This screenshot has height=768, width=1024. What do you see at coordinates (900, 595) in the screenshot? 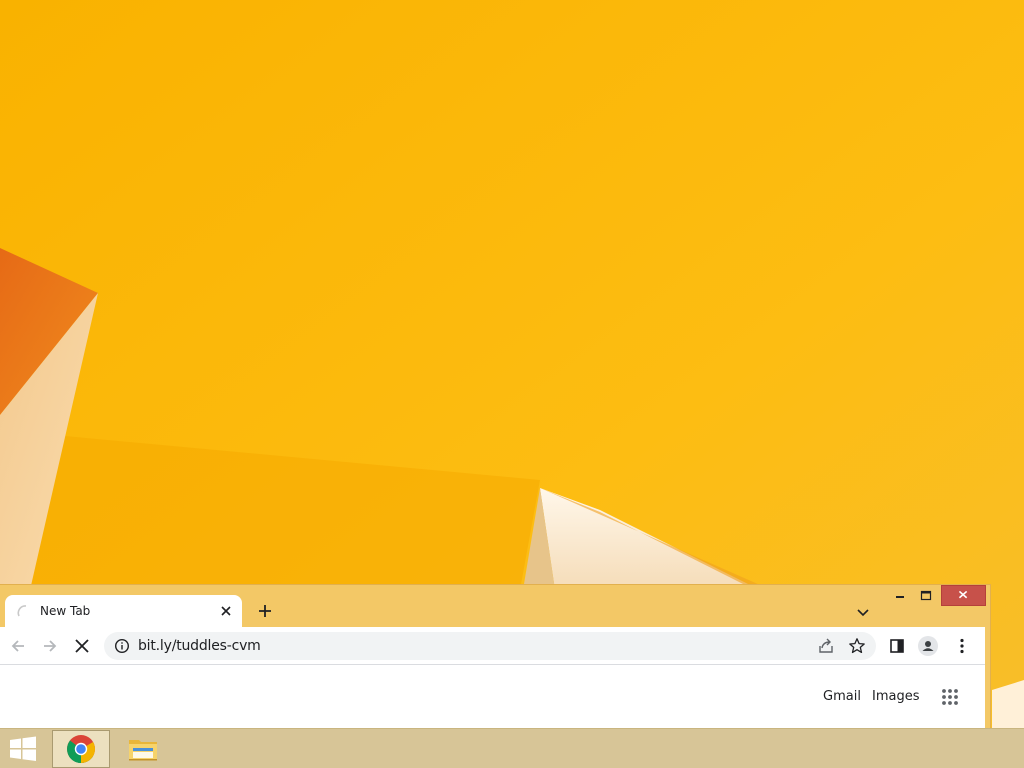
I see `minimize-icon` at bounding box center [900, 595].